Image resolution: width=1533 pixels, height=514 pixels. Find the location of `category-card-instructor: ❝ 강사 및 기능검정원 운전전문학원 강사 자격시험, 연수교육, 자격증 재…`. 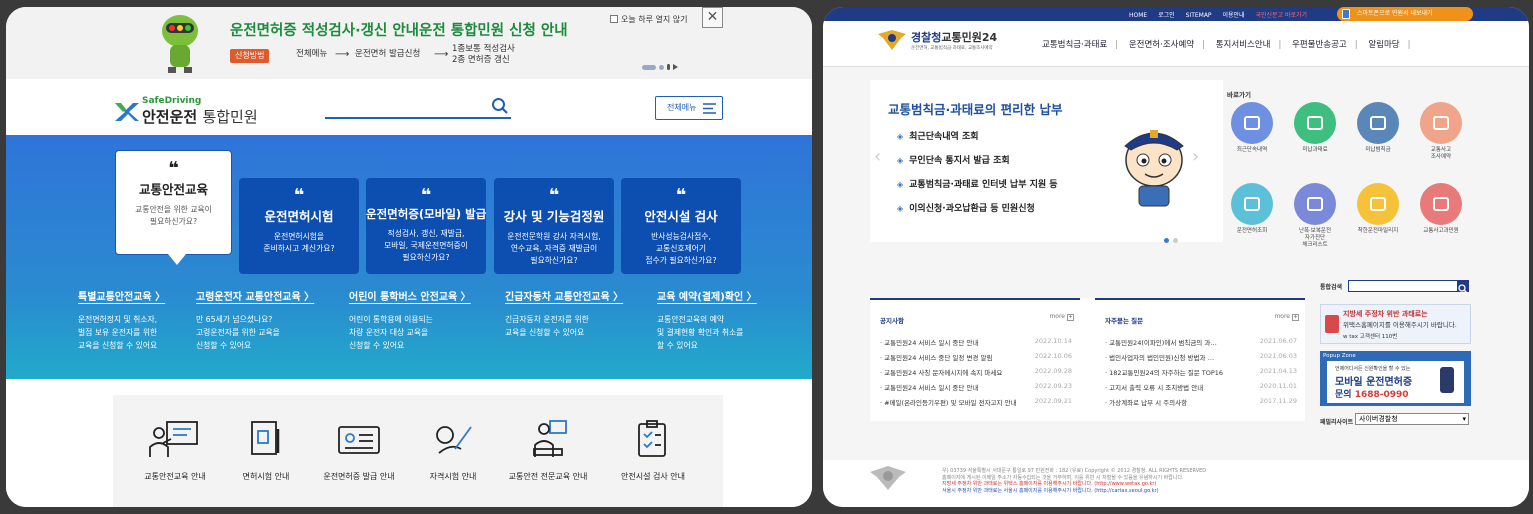

category-card-instructor: ❝ 강사 및 기능검정원 운전전문학원 강사 자격시험, 연수교육, 자격증 재… is located at coordinates (554, 226).